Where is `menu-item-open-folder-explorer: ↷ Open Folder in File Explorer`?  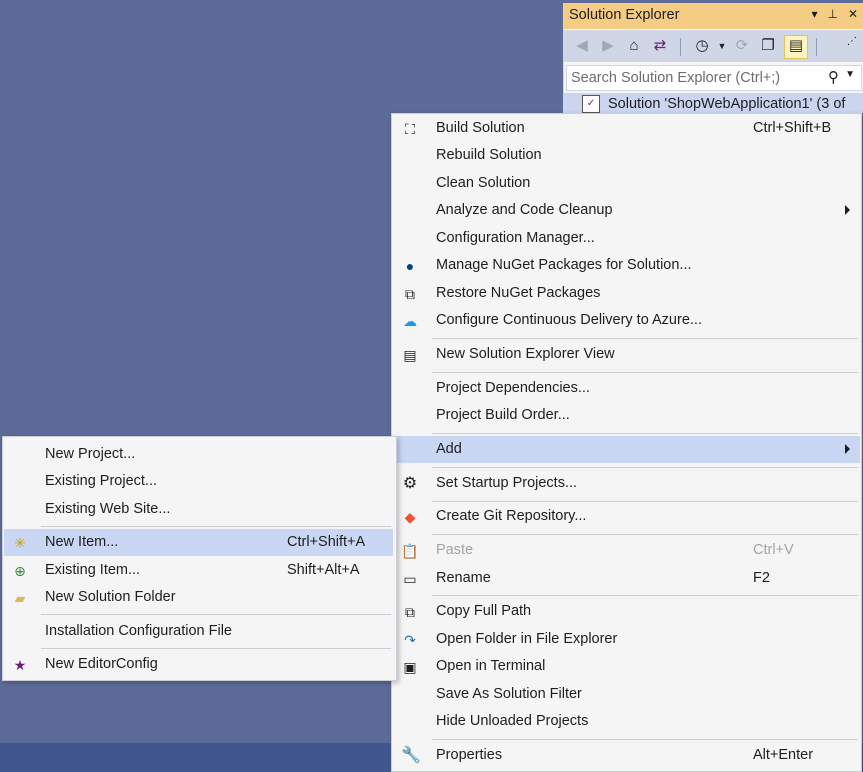 menu-item-open-folder-explorer: ↷ Open Folder in File Explorer is located at coordinates (626, 639).